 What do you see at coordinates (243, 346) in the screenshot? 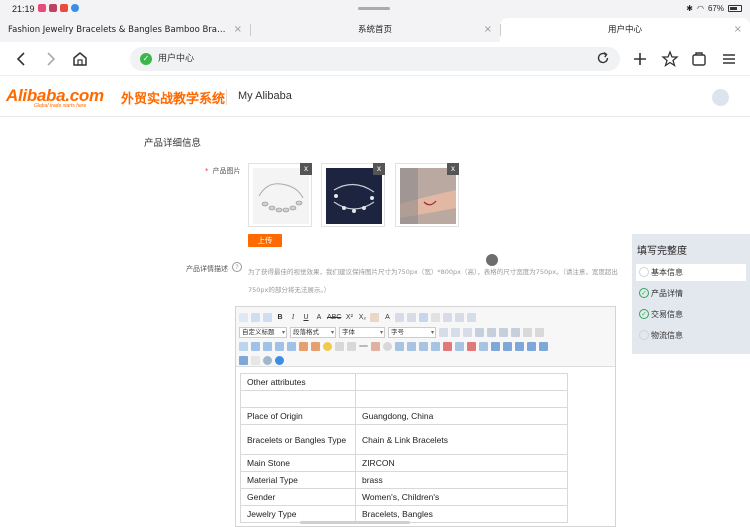
I see `anchor-icon` at bounding box center [243, 346].